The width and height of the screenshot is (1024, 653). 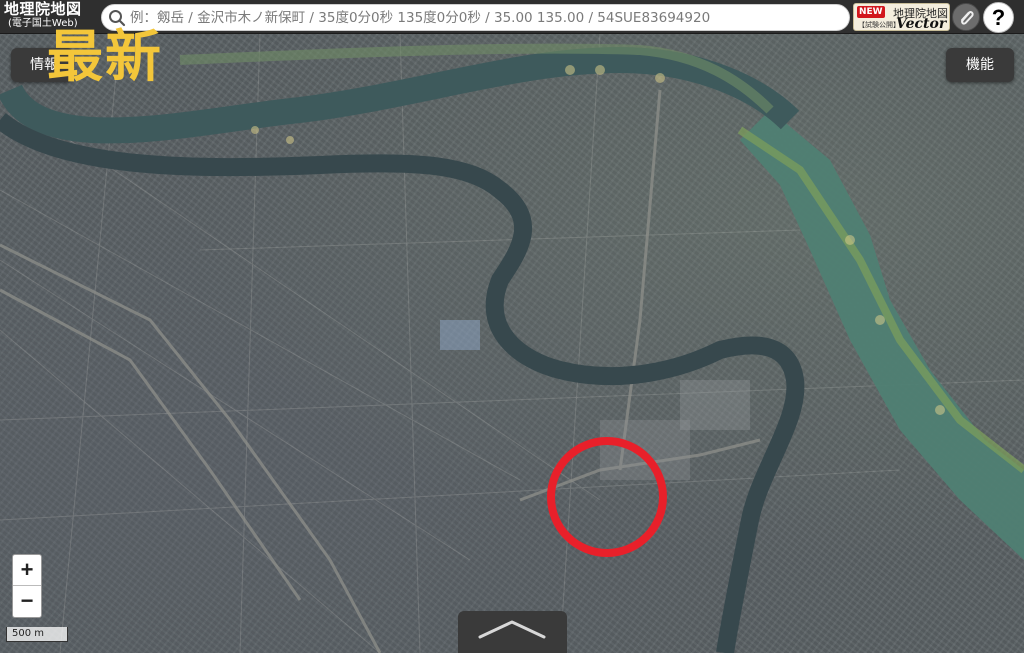 What do you see at coordinates (43, 9) in the screenshot?
I see `logo-title: 地理院地図` at bounding box center [43, 9].